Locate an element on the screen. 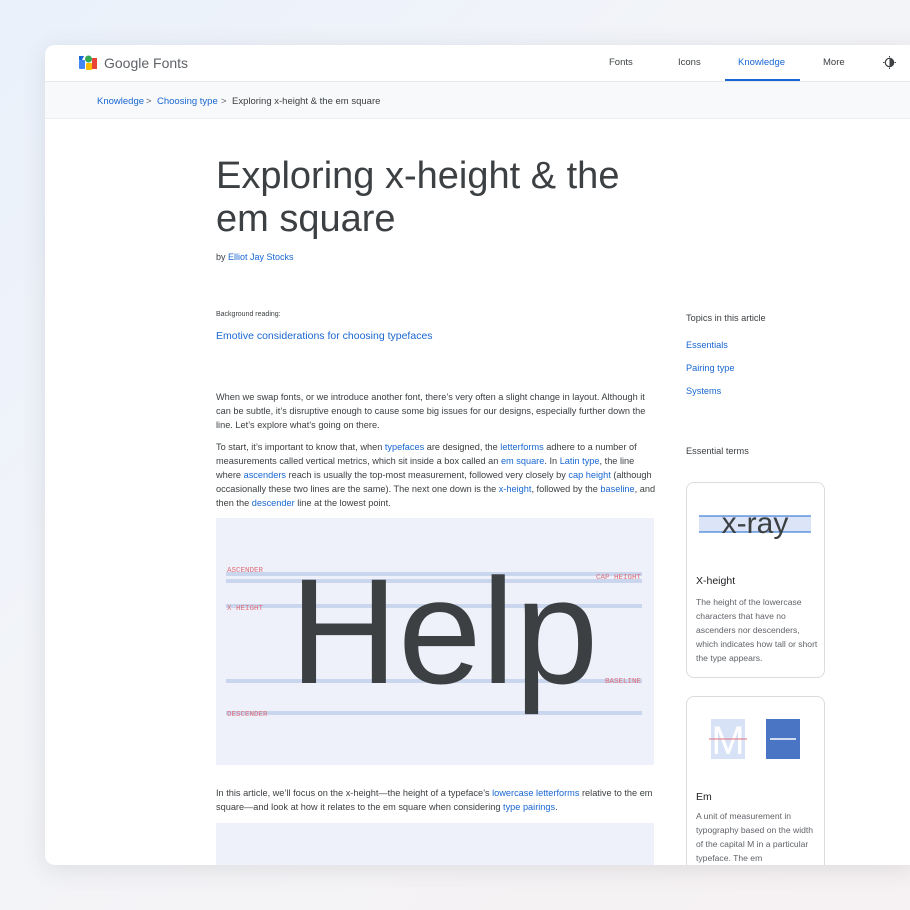 The height and width of the screenshot is (910, 910). topic-link-systems: Systems is located at coordinates (703, 391).